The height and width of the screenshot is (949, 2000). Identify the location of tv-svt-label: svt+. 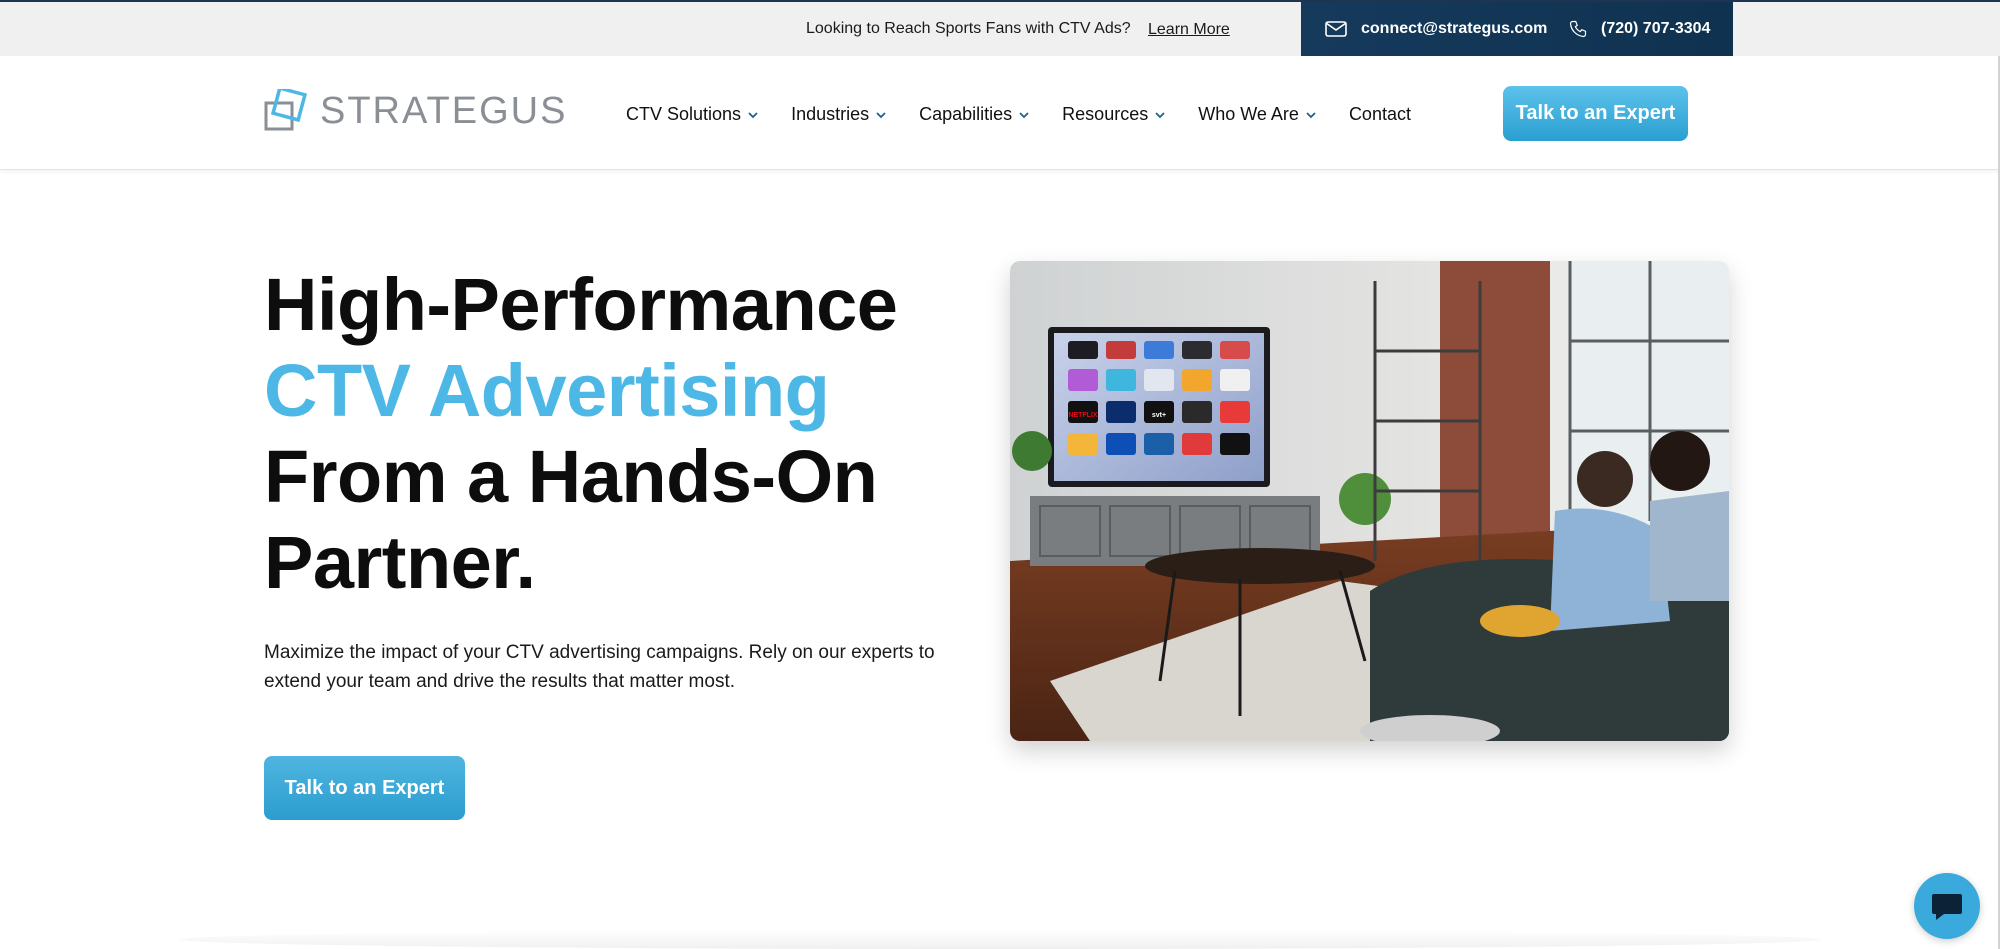
(1159, 415).